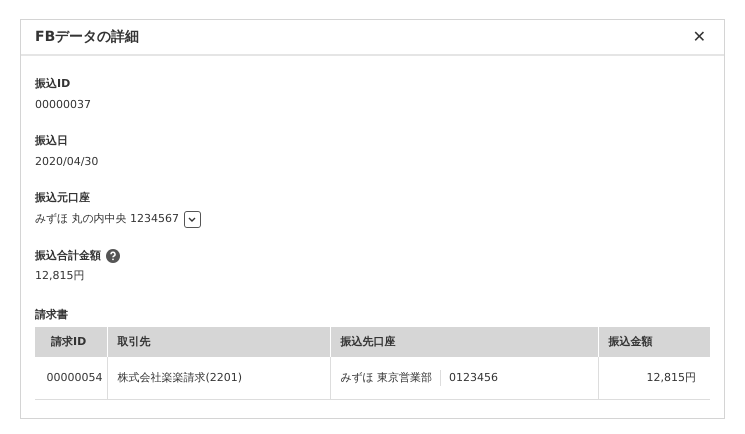 The width and height of the screenshot is (745, 434). What do you see at coordinates (87, 37) in the screenshot?
I see `dialog-title: FBデータの詳細` at bounding box center [87, 37].